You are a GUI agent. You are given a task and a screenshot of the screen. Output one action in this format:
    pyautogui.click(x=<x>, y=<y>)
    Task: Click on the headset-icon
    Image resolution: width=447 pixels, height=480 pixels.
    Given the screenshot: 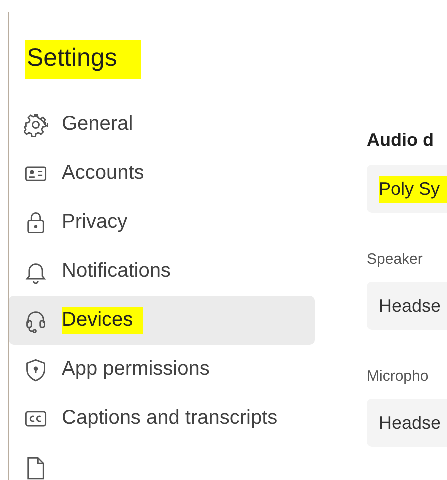 What is the action you would take?
    pyautogui.click(x=36, y=320)
    